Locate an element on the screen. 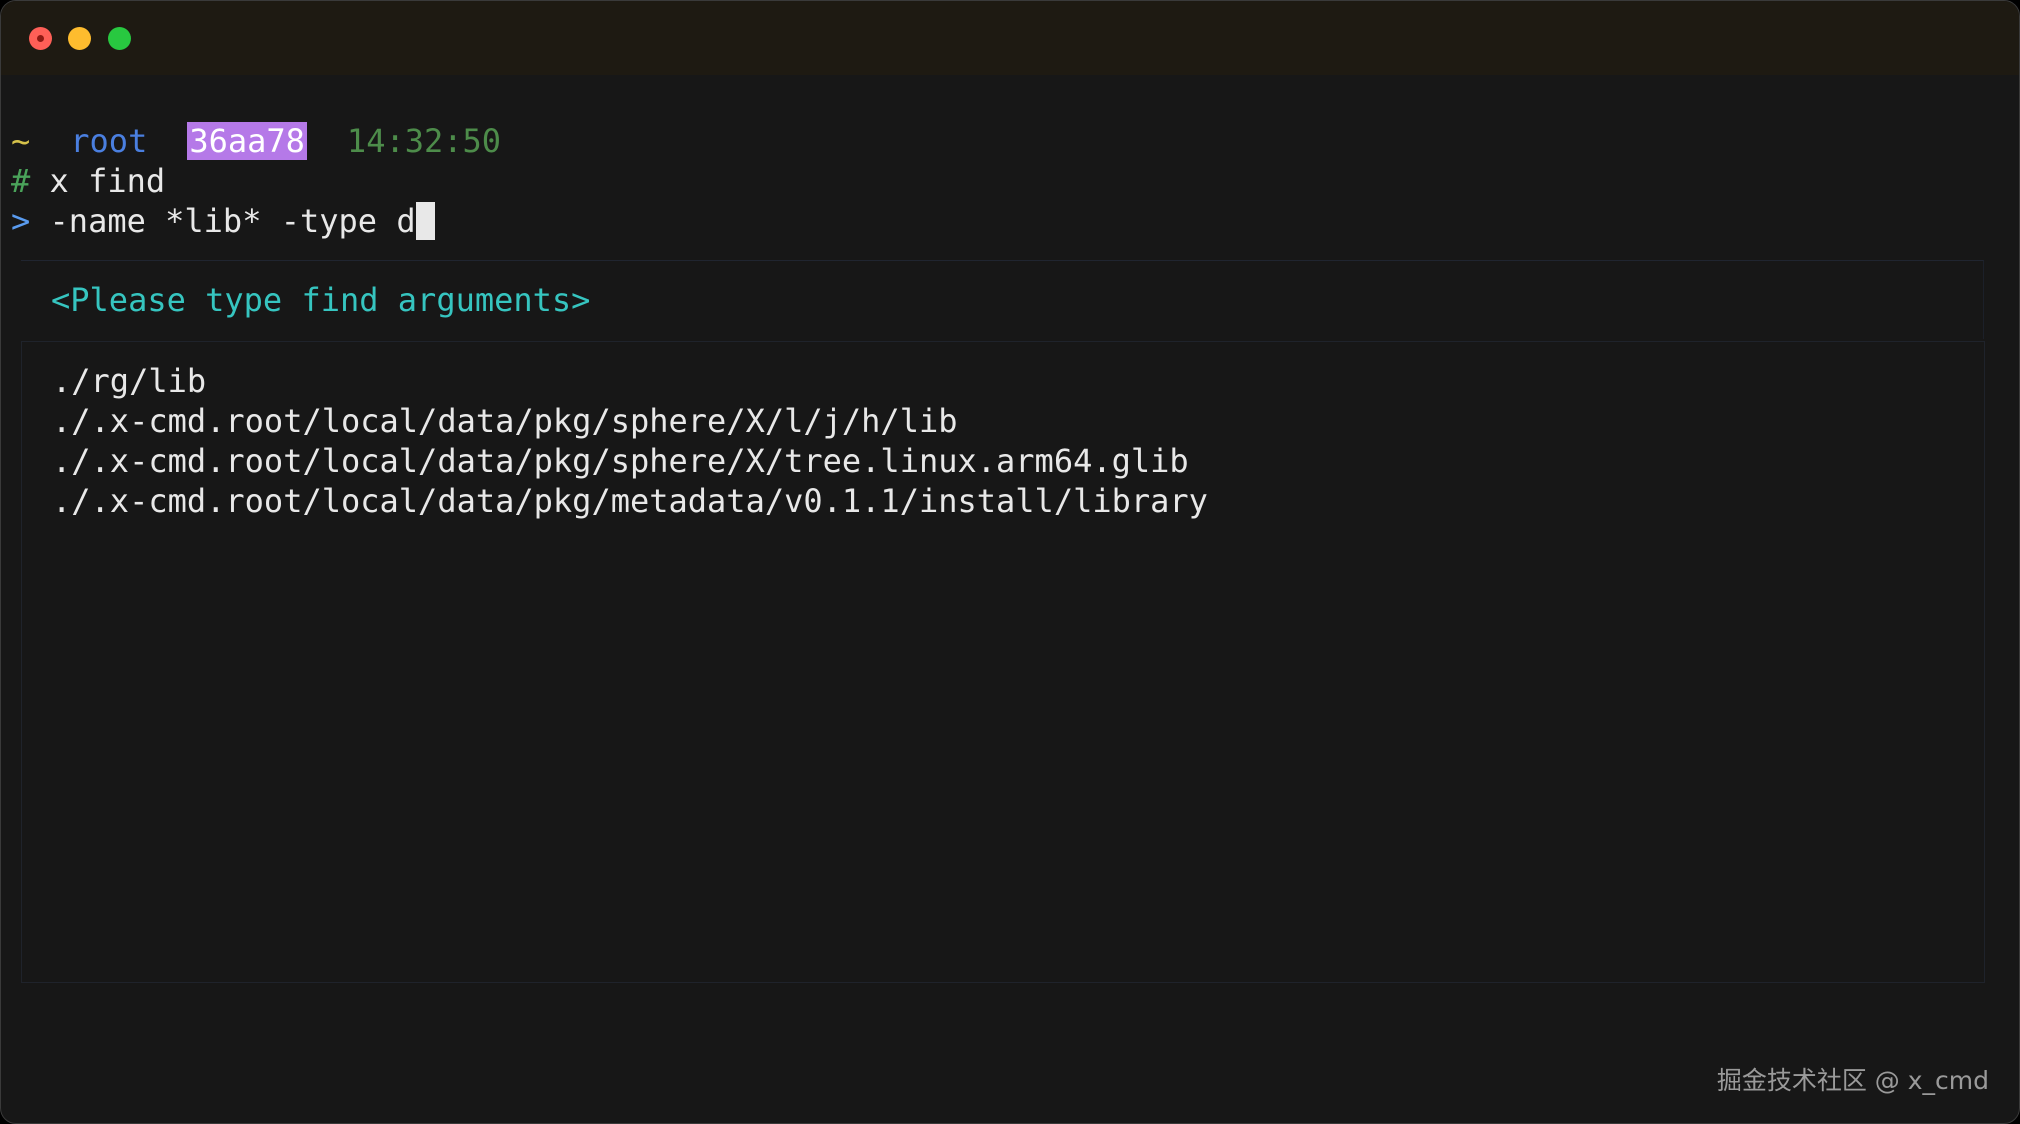 The width and height of the screenshot is (2020, 1124). shell-prompt: ~ root 36aa78 14:32:50 is located at coordinates (256, 141).